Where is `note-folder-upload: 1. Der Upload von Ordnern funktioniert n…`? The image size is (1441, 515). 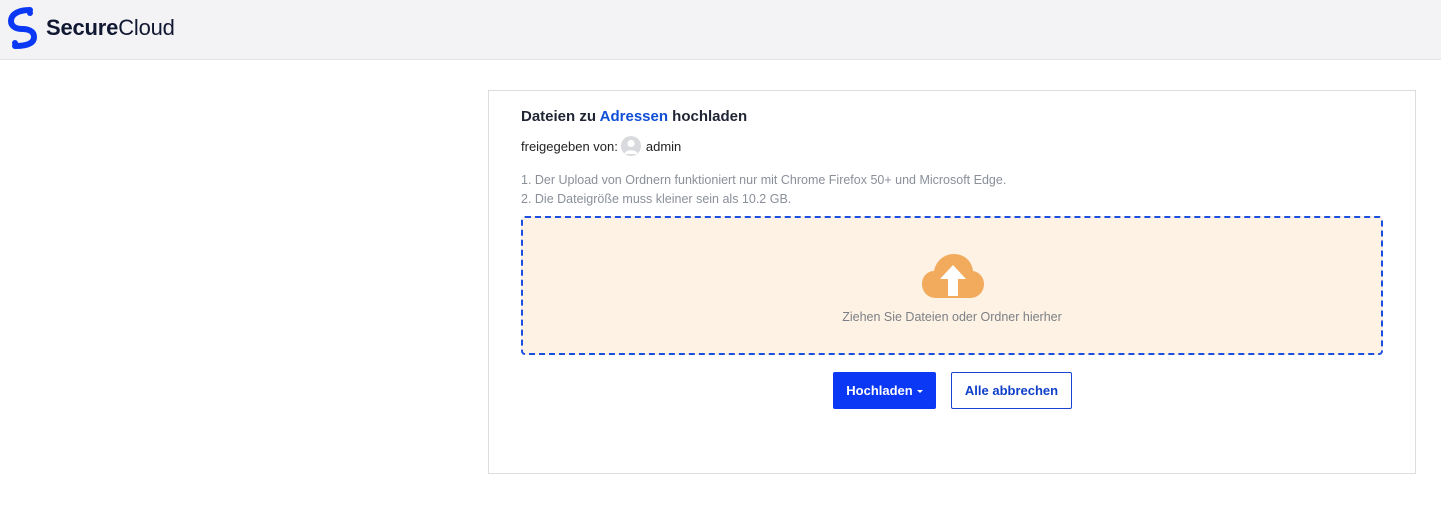 note-folder-upload: 1. Der Upload von Ordnern funktioniert n… is located at coordinates (764, 180).